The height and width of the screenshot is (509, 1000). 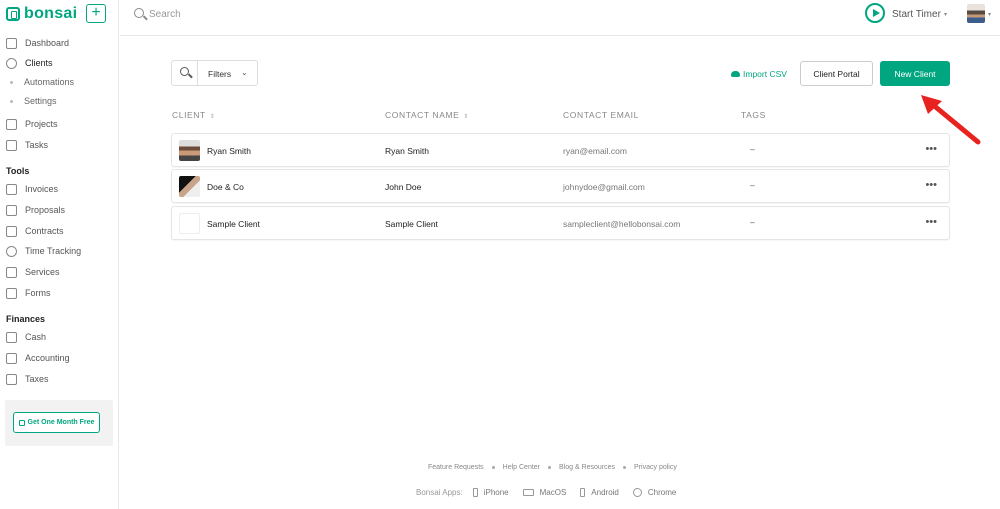 What do you see at coordinates (622, 224) in the screenshot?
I see `contact-email: sampleclient@hellobonsai.com` at bounding box center [622, 224].